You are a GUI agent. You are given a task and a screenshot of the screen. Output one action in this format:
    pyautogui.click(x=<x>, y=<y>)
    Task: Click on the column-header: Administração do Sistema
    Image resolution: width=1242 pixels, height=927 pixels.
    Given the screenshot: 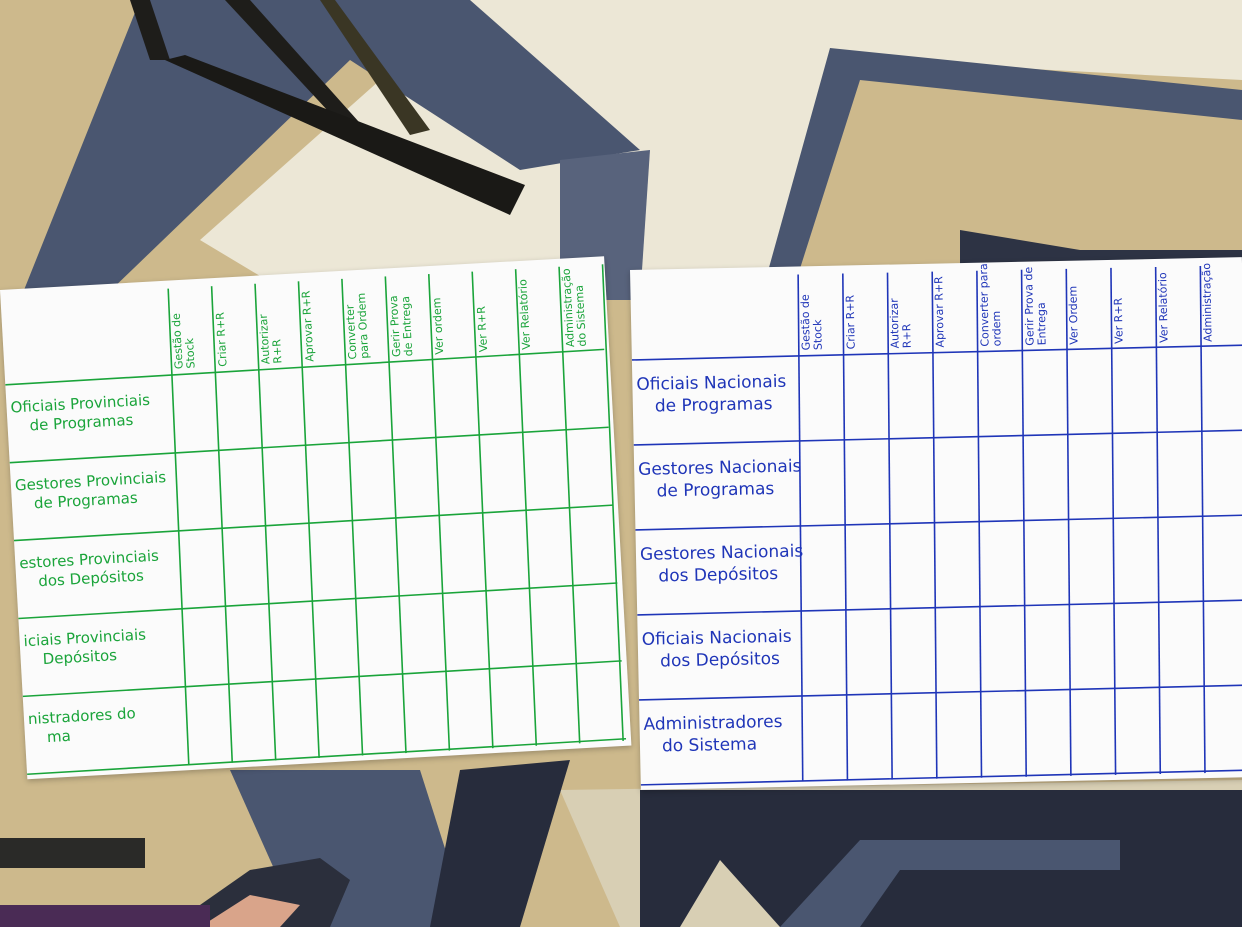 What is the action you would take?
    pyautogui.click(x=574, y=307)
    